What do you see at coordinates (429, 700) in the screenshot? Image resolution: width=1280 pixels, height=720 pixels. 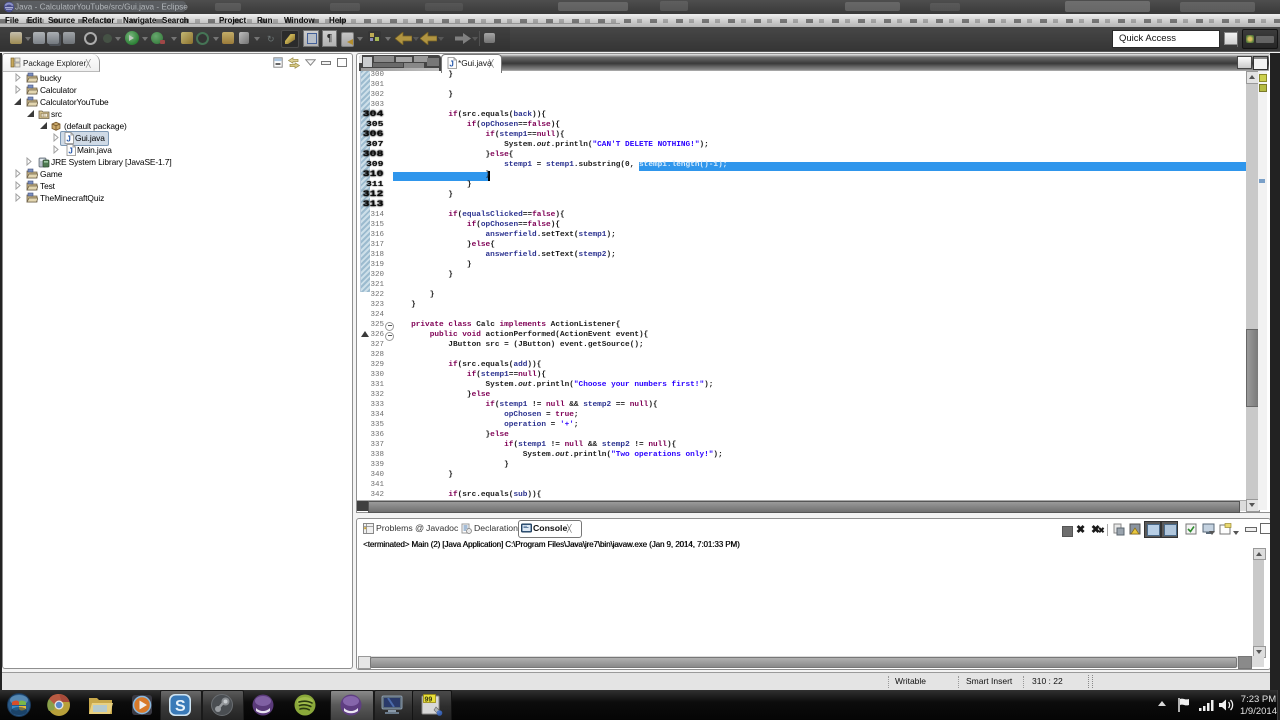 I see `svg-text: 99` at bounding box center [429, 700].